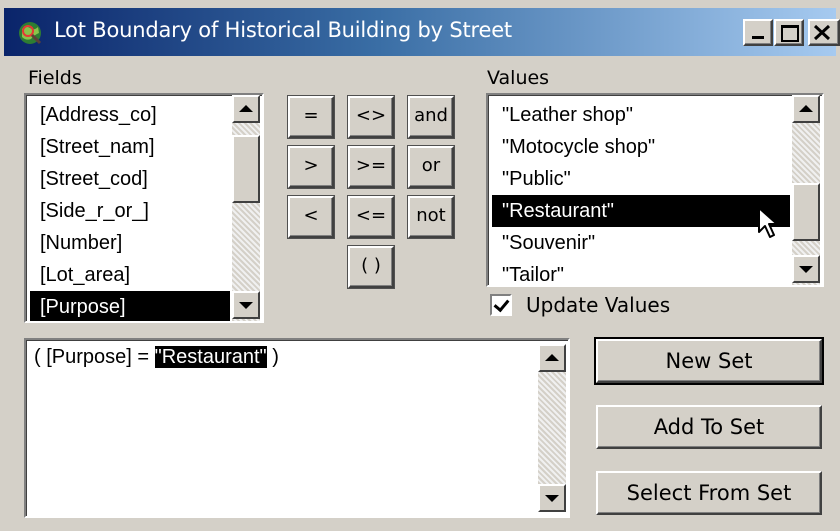 The height and width of the screenshot is (531, 840). Describe the element at coordinates (431, 217) in the screenshot. I see `not-button: not` at that location.